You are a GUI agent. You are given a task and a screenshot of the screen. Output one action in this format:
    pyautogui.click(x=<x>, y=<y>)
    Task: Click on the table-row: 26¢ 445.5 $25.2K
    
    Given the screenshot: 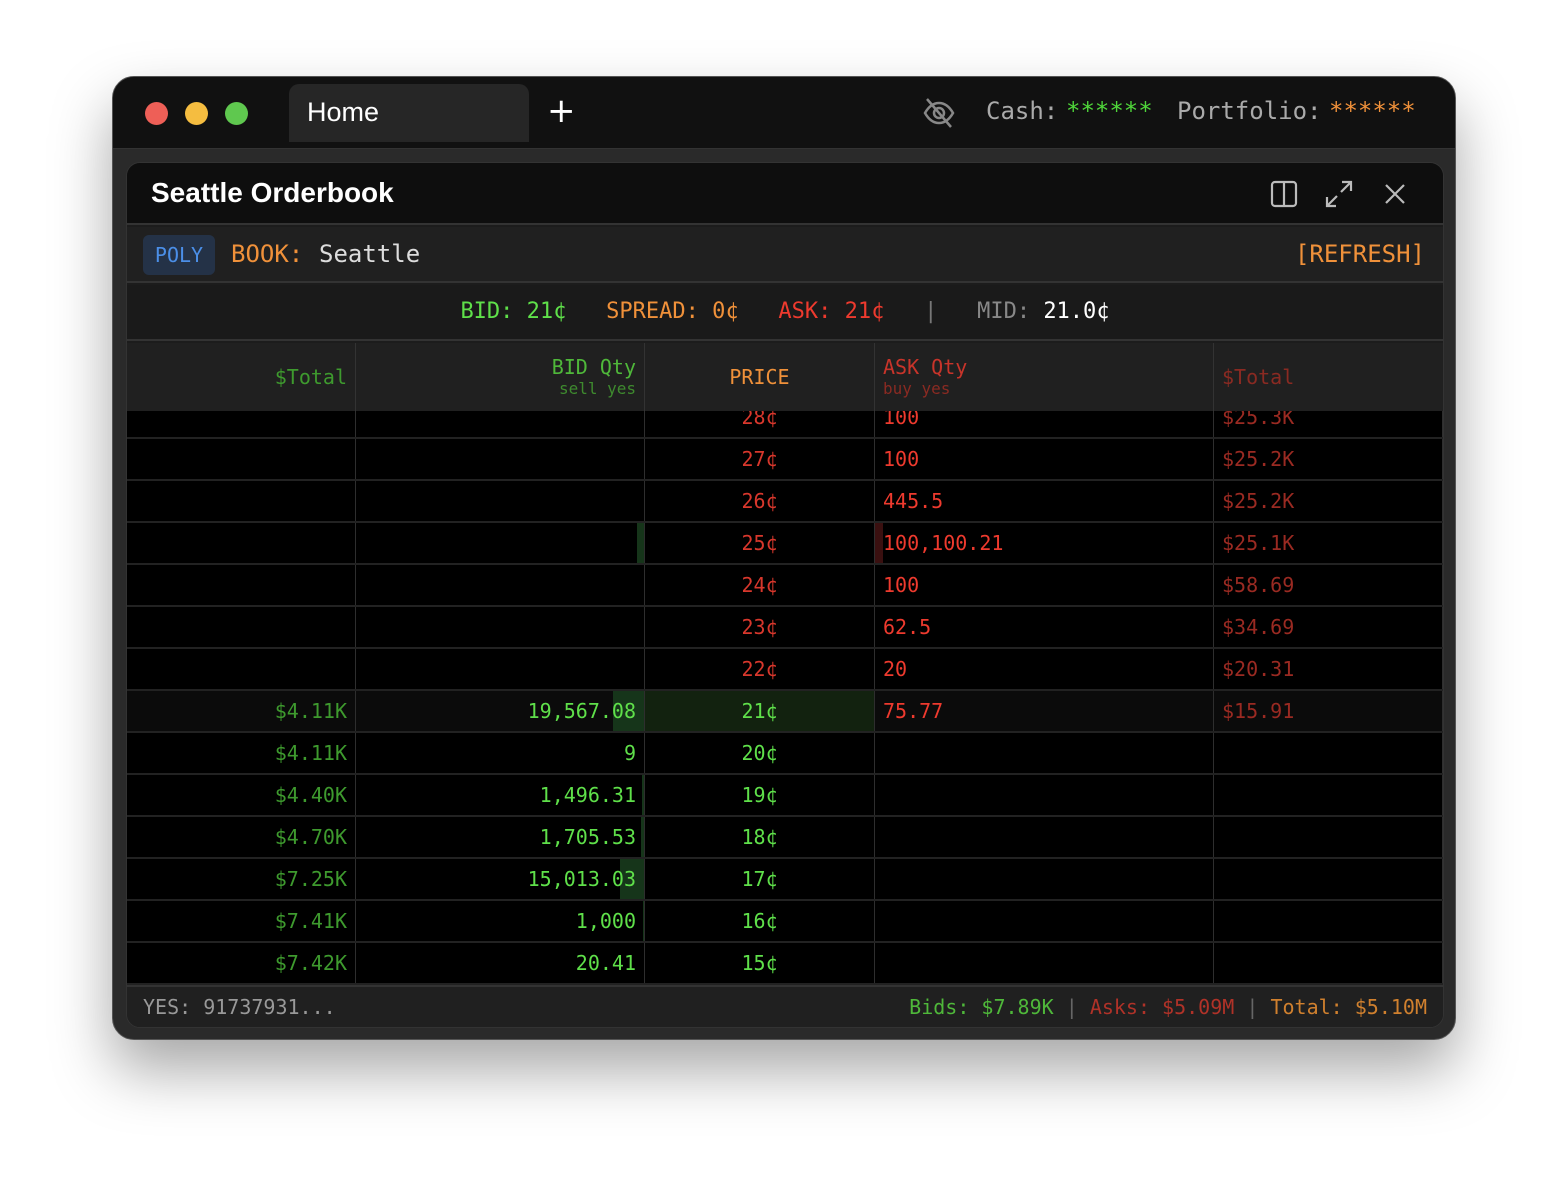 What is the action you would take?
    pyautogui.click(x=785, y=502)
    